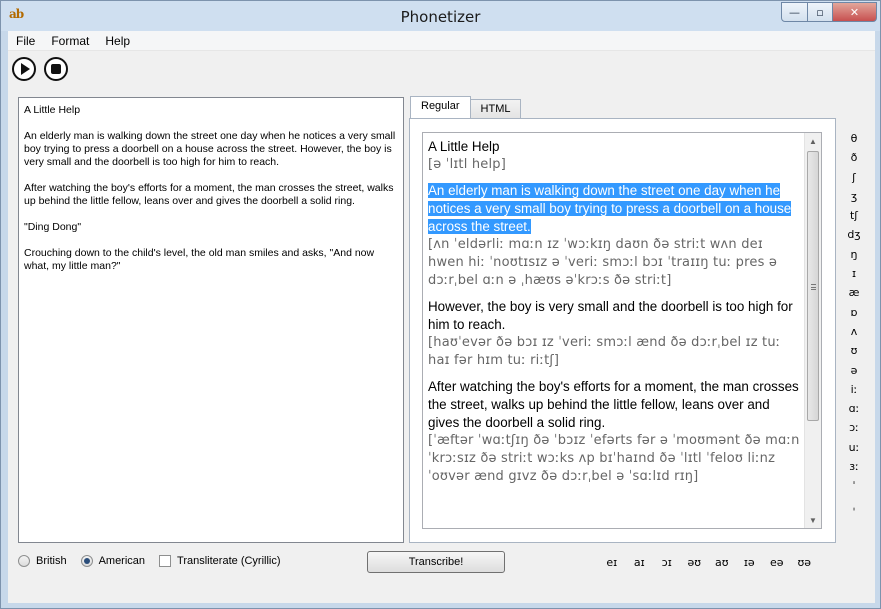 The width and height of the screenshot is (881, 609). What do you see at coordinates (495, 109) in the screenshot?
I see `tab-html: HTML` at bounding box center [495, 109].